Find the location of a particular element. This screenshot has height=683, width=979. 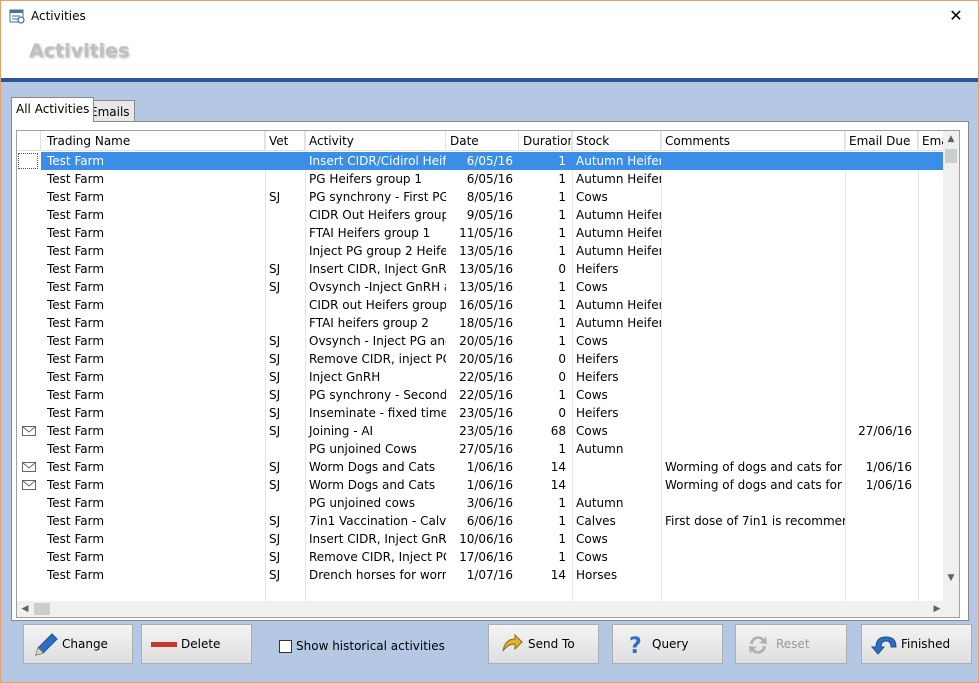

delete-button: Delete is located at coordinates (196, 644).